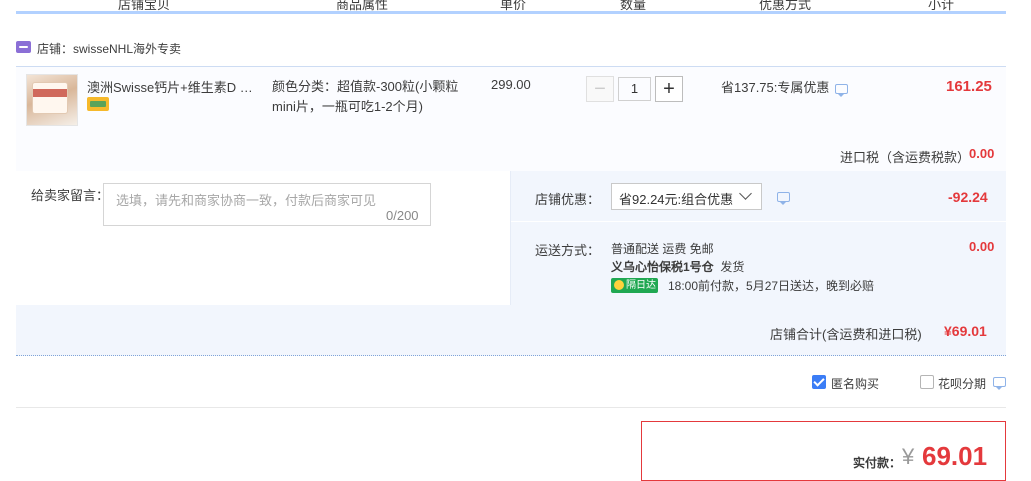 The height and width of the screenshot is (481, 1031). Describe the element at coordinates (52, 100) in the screenshot. I see `product-thumbnail` at that location.